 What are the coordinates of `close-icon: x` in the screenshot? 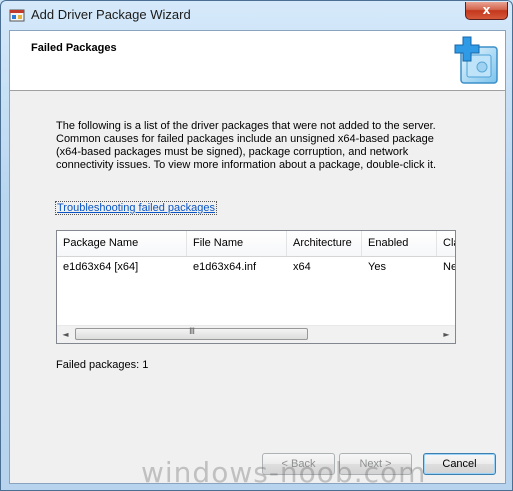 It's located at (486, 10).